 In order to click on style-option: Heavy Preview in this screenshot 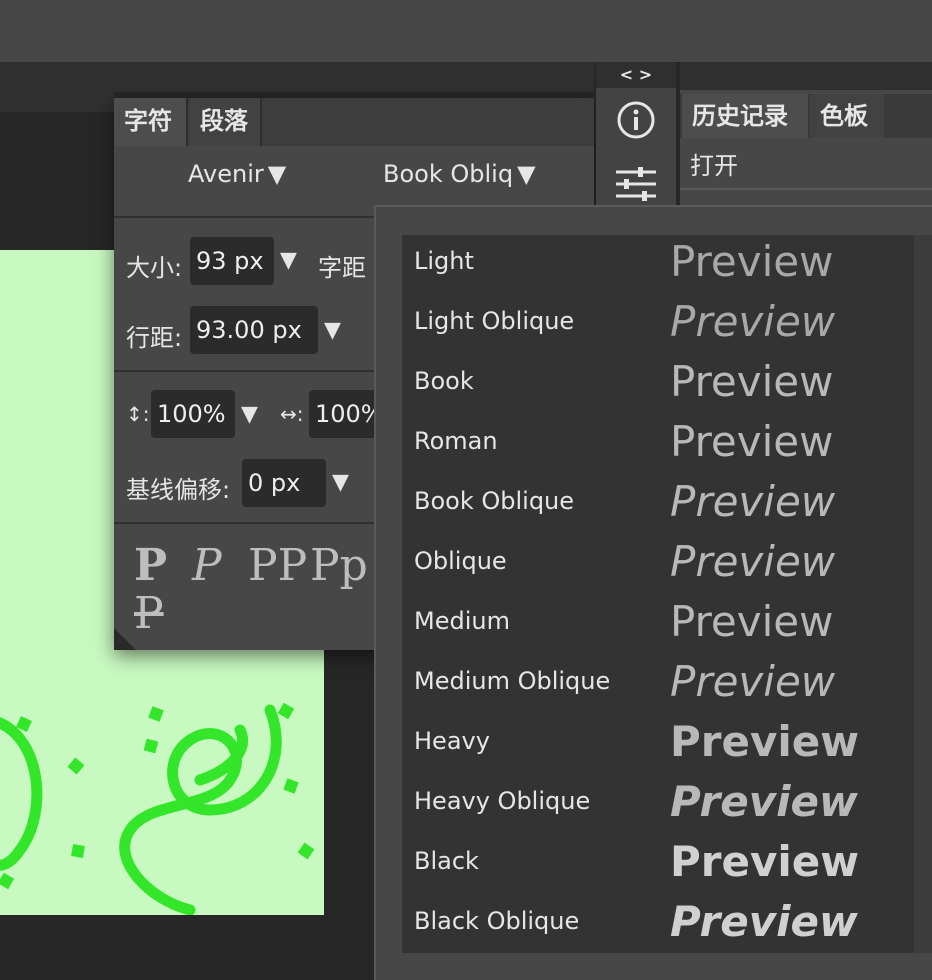, I will do `click(658, 745)`.